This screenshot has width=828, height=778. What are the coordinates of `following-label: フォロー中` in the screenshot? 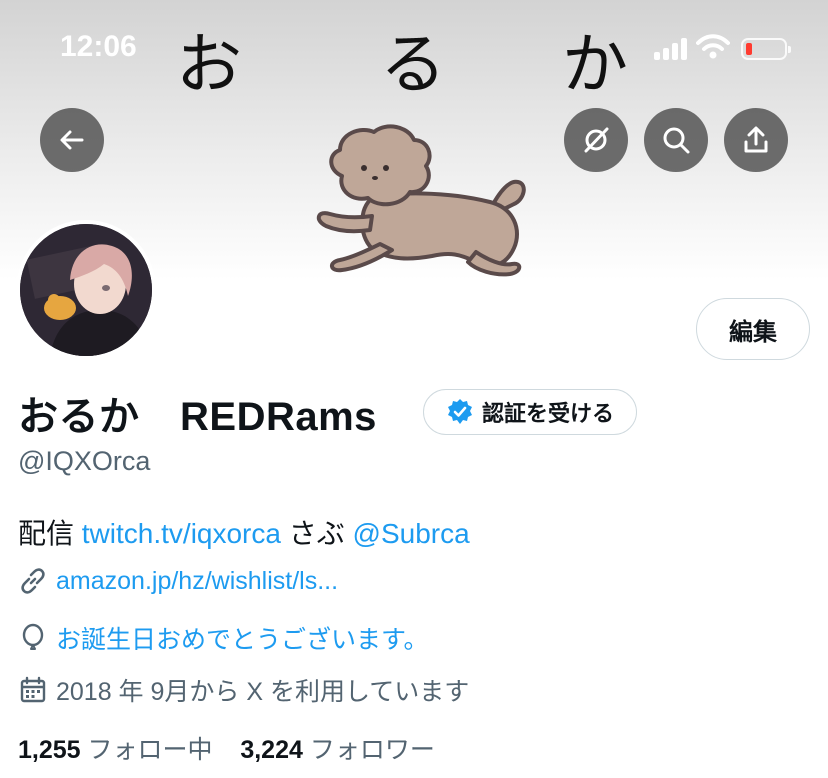 It's located at (150, 750).